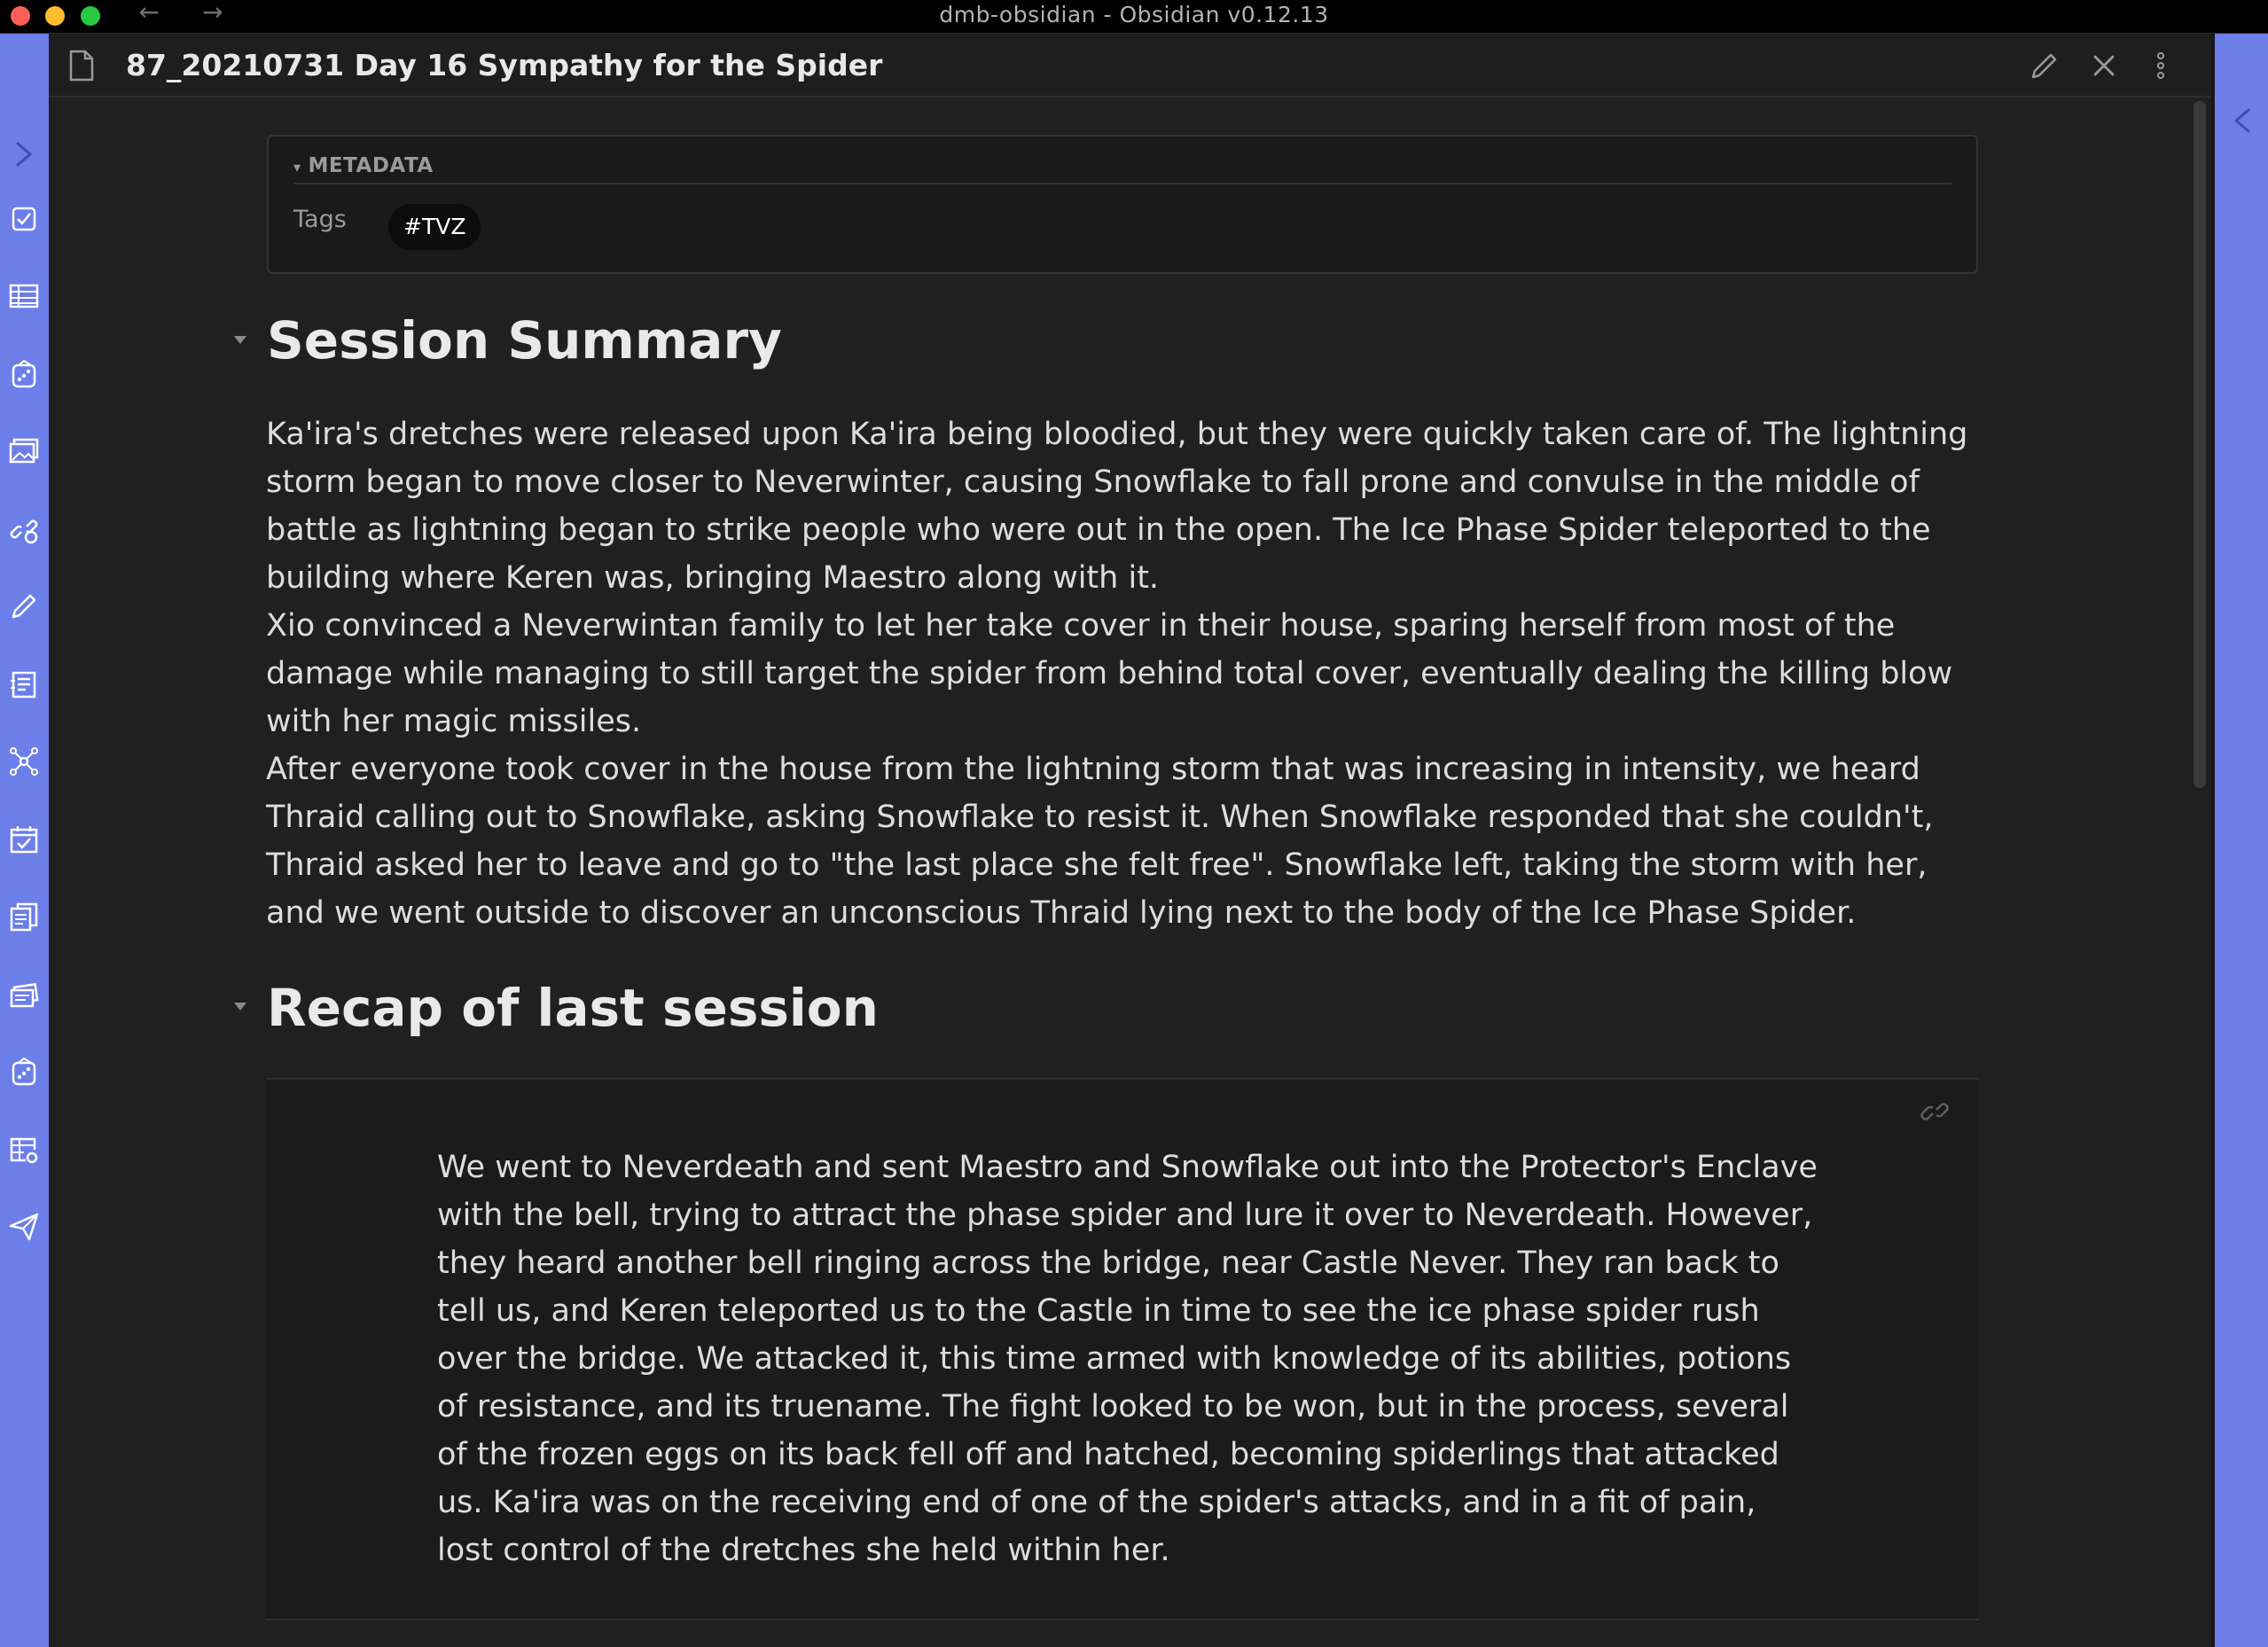 This screenshot has width=2268, height=1647. Describe the element at coordinates (24, 995) in the screenshot. I see `cards-icon` at that location.